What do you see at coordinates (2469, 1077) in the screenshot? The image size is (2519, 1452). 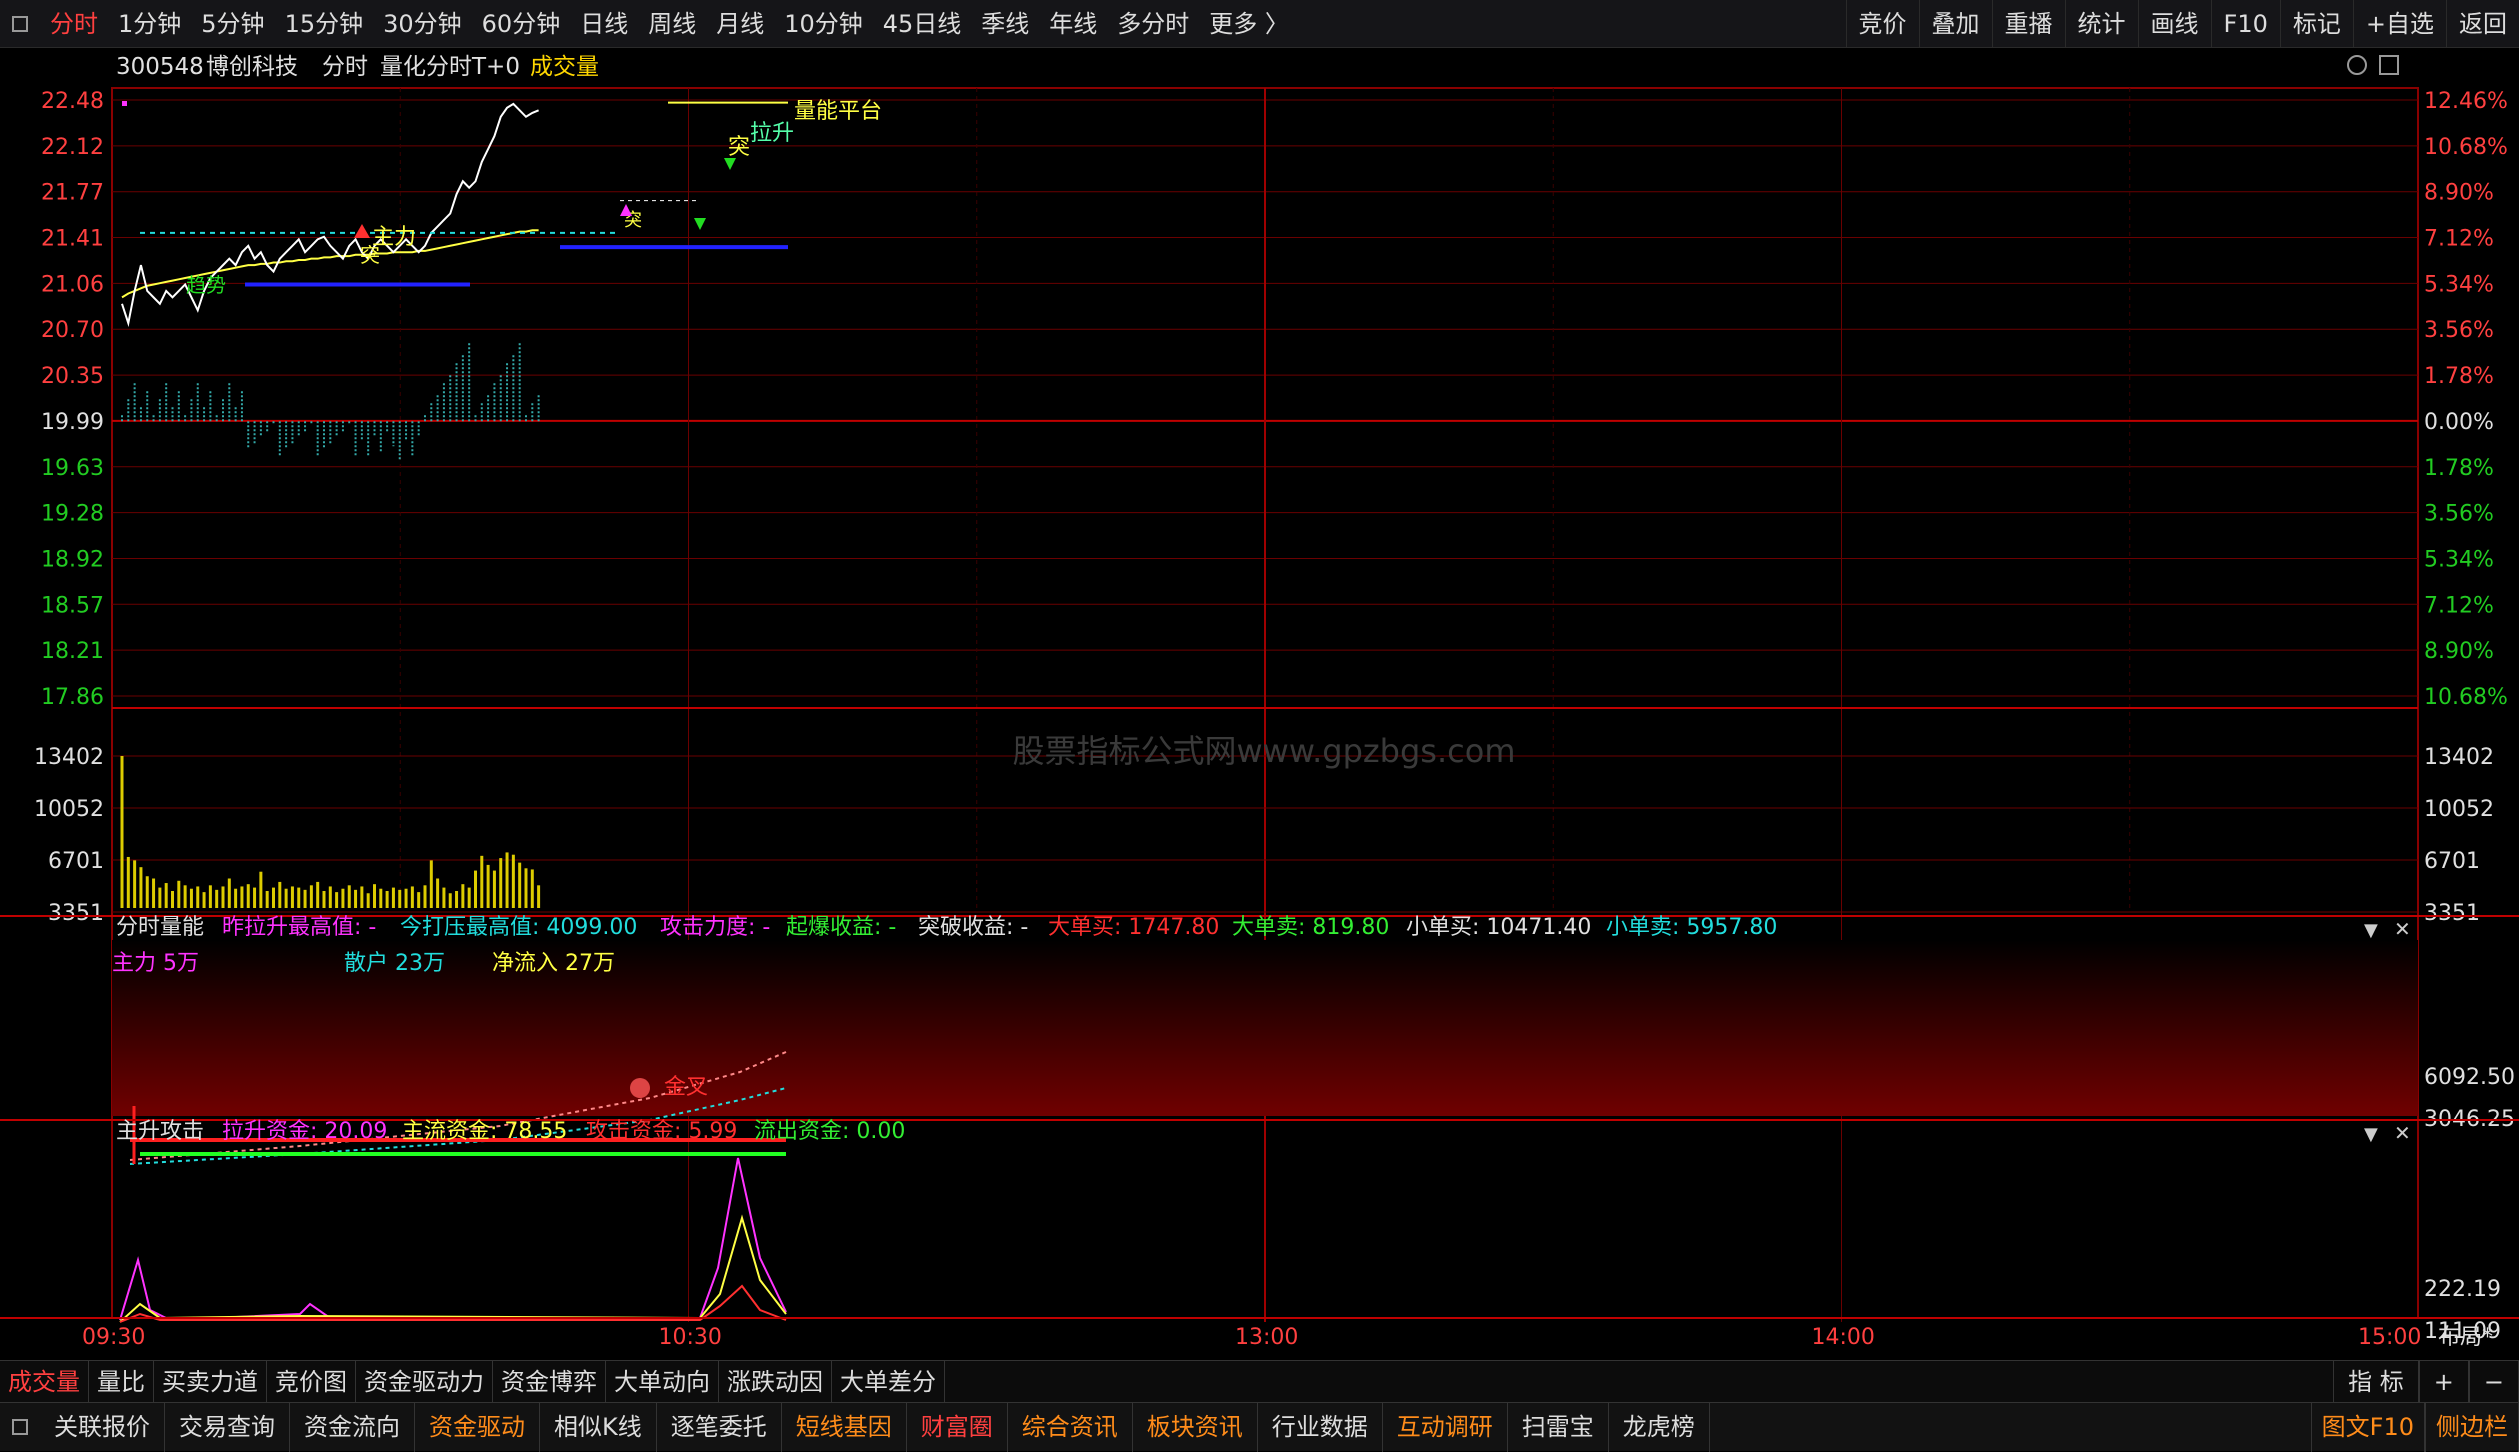 I see `panel1-tick-1: 6092.50` at bounding box center [2469, 1077].